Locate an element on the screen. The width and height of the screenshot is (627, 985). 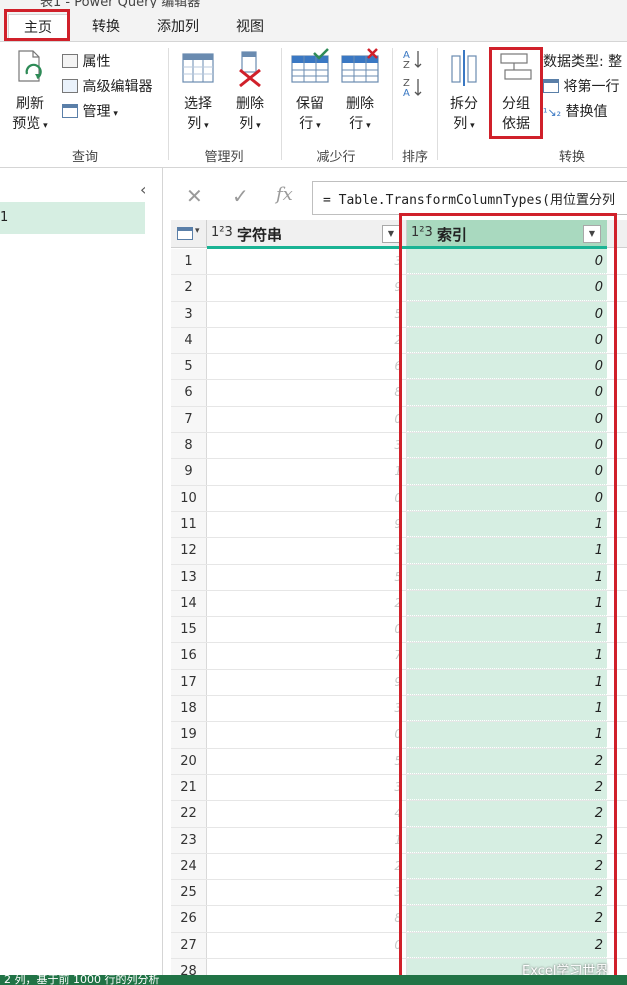
group-by-button: 分组 依据 is located at coordinates (516, 91).